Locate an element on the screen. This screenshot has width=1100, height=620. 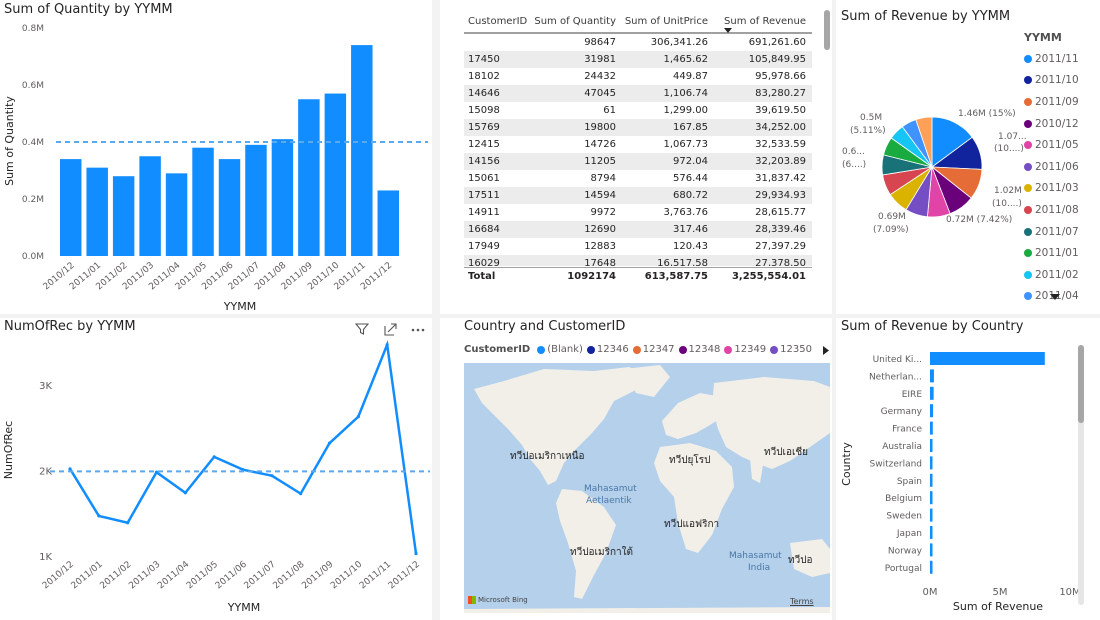
numofrec-line is located at coordinates (243, 446).